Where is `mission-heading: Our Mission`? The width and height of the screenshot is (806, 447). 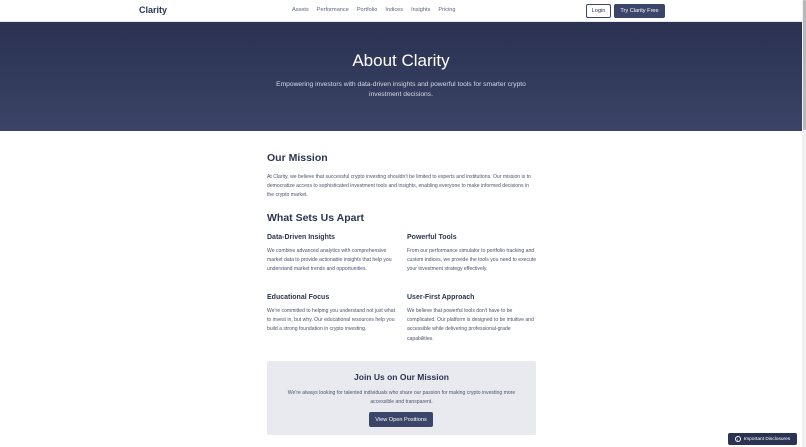 mission-heading: Our Mission is located at coordinates (297, 158).